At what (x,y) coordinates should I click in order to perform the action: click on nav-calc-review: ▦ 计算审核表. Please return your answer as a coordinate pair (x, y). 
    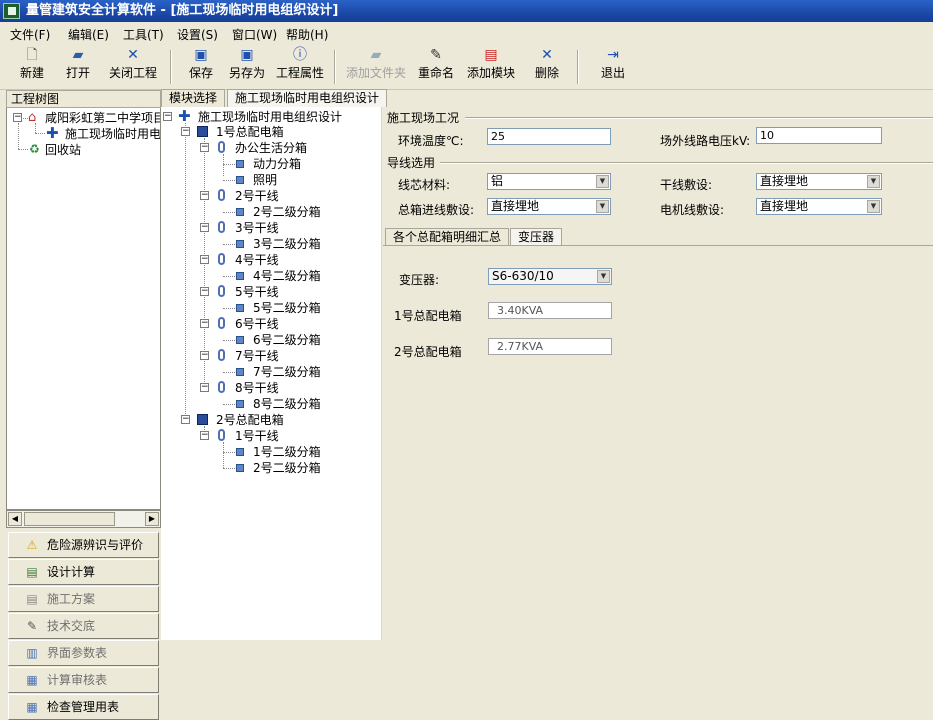
    Looking at the image, I should click on (83, 680).